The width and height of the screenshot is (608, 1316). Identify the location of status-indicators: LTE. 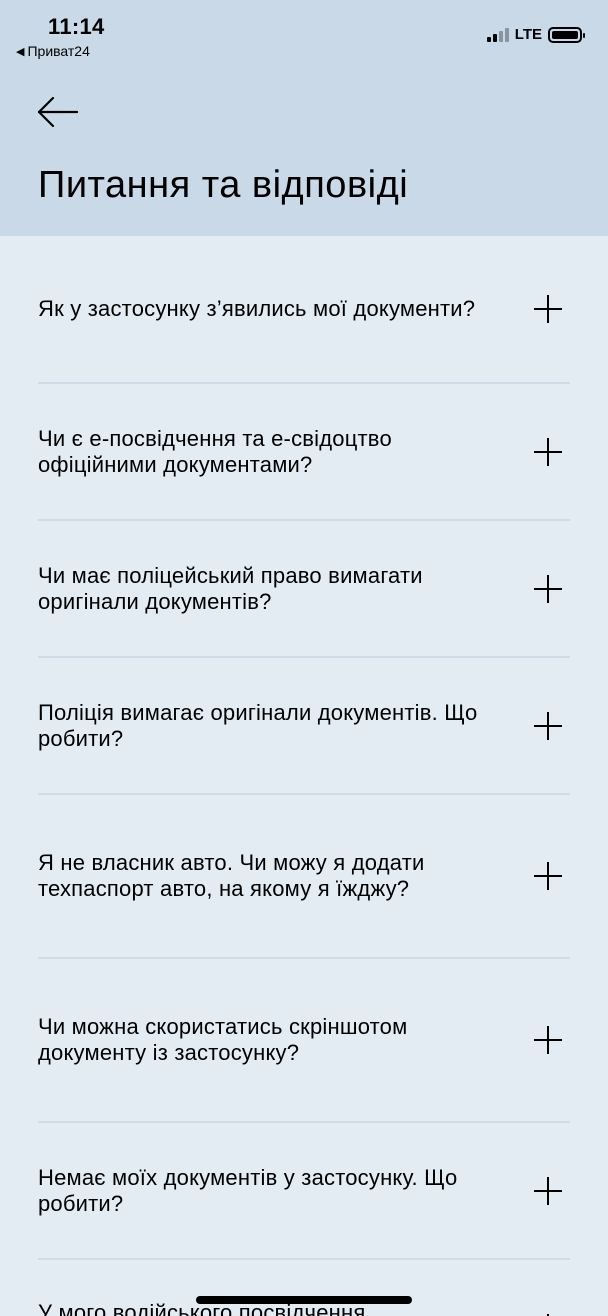
(535, 34).